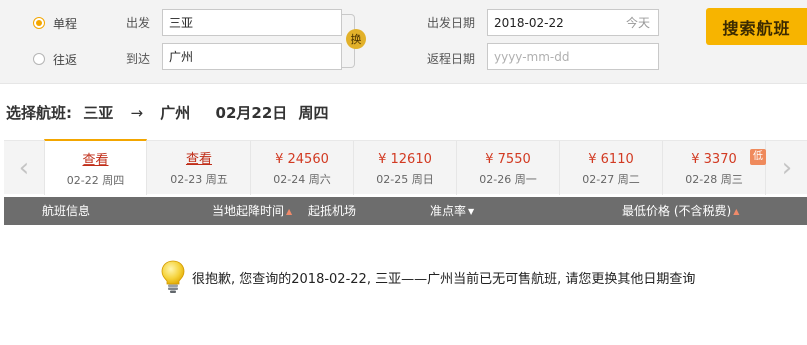 The height and width of the screenshot is (345, 807). I want to click on date-tab-02-26: ¥ 7550 02-26 周一, so click(508, 168).